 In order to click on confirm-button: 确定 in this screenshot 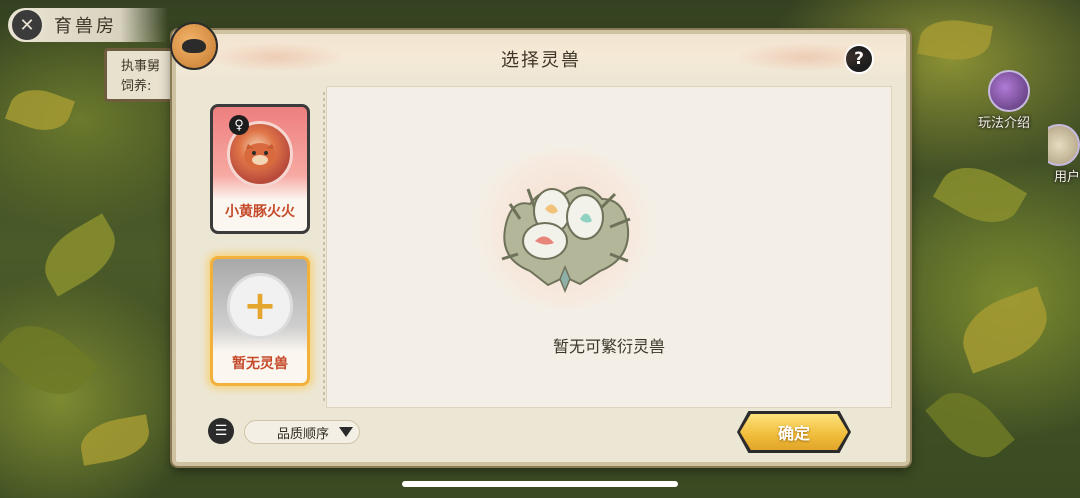, I will do `click(794, 432)`.